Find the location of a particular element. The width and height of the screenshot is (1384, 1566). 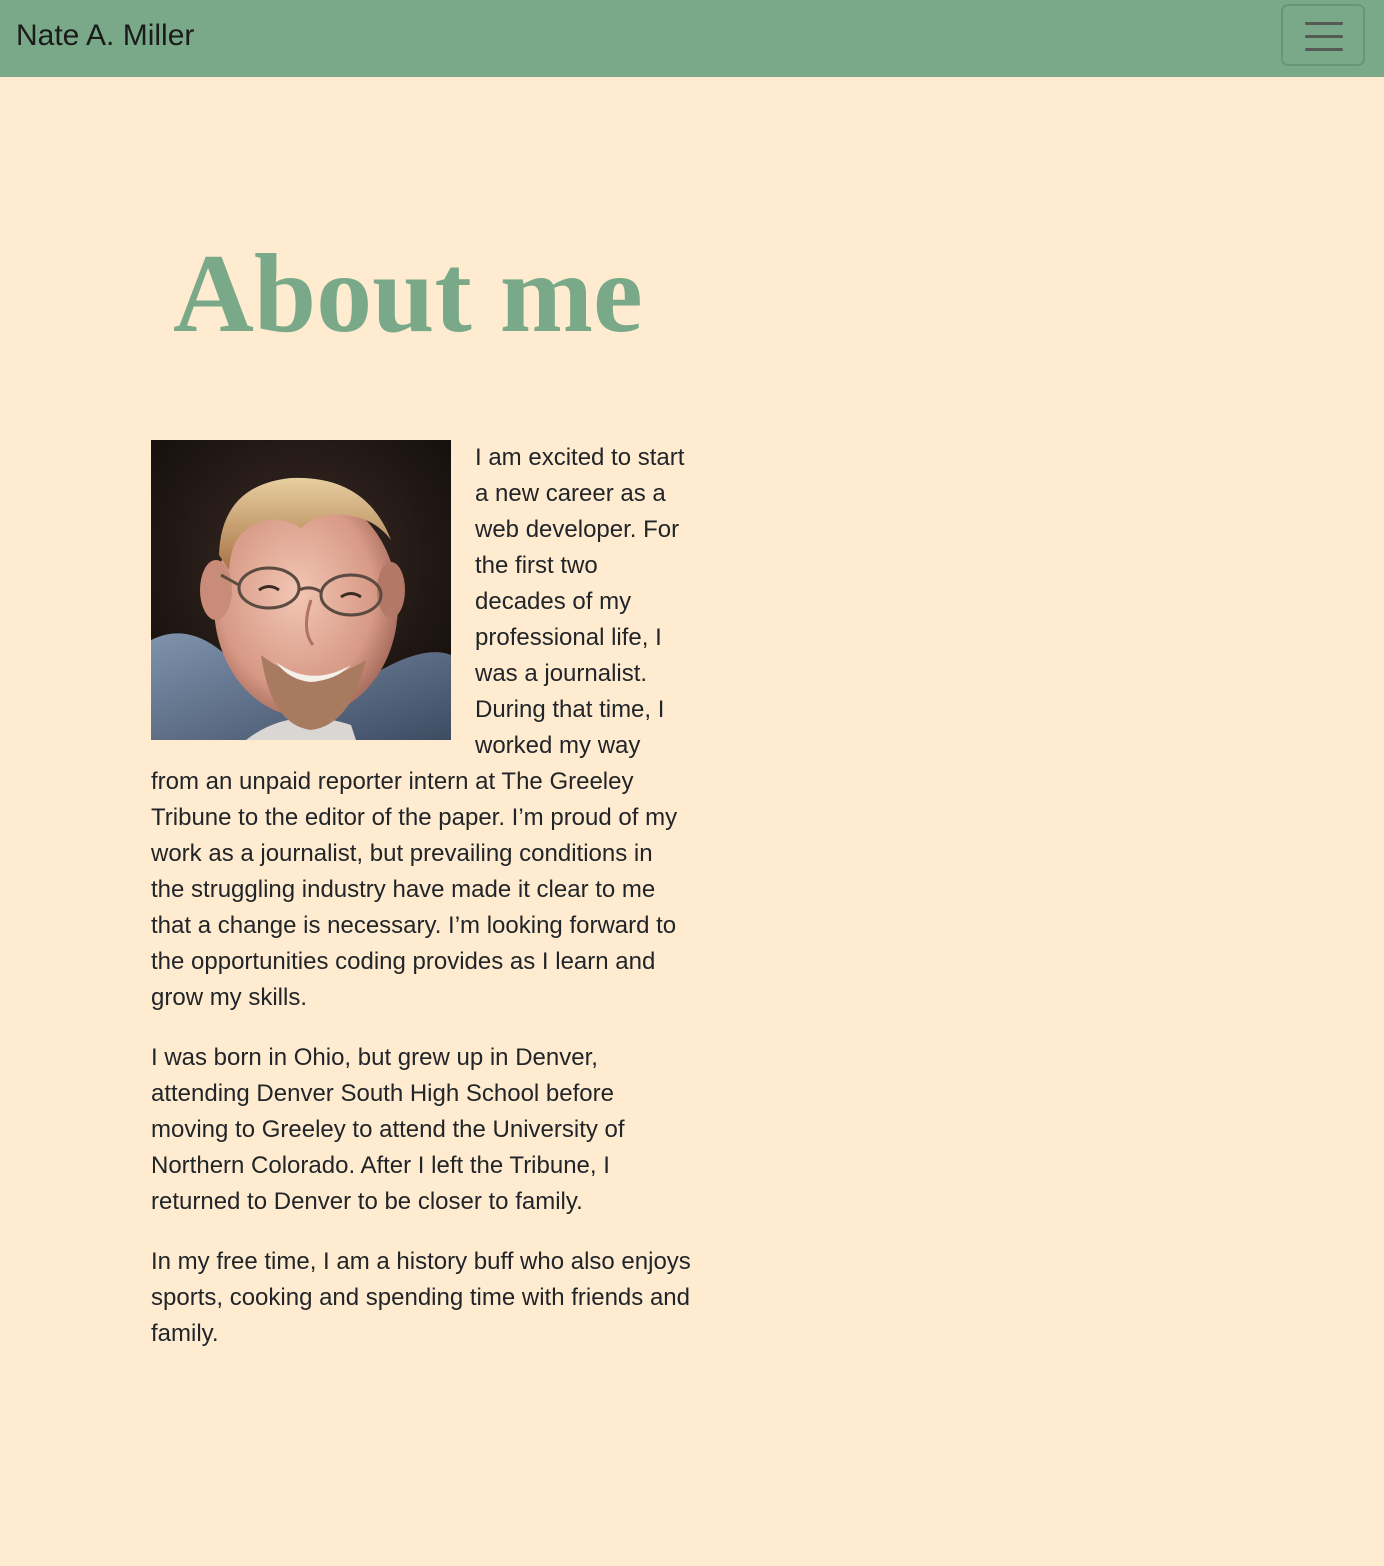

navbar-toggle-button is located at coordinates (1323, 35).